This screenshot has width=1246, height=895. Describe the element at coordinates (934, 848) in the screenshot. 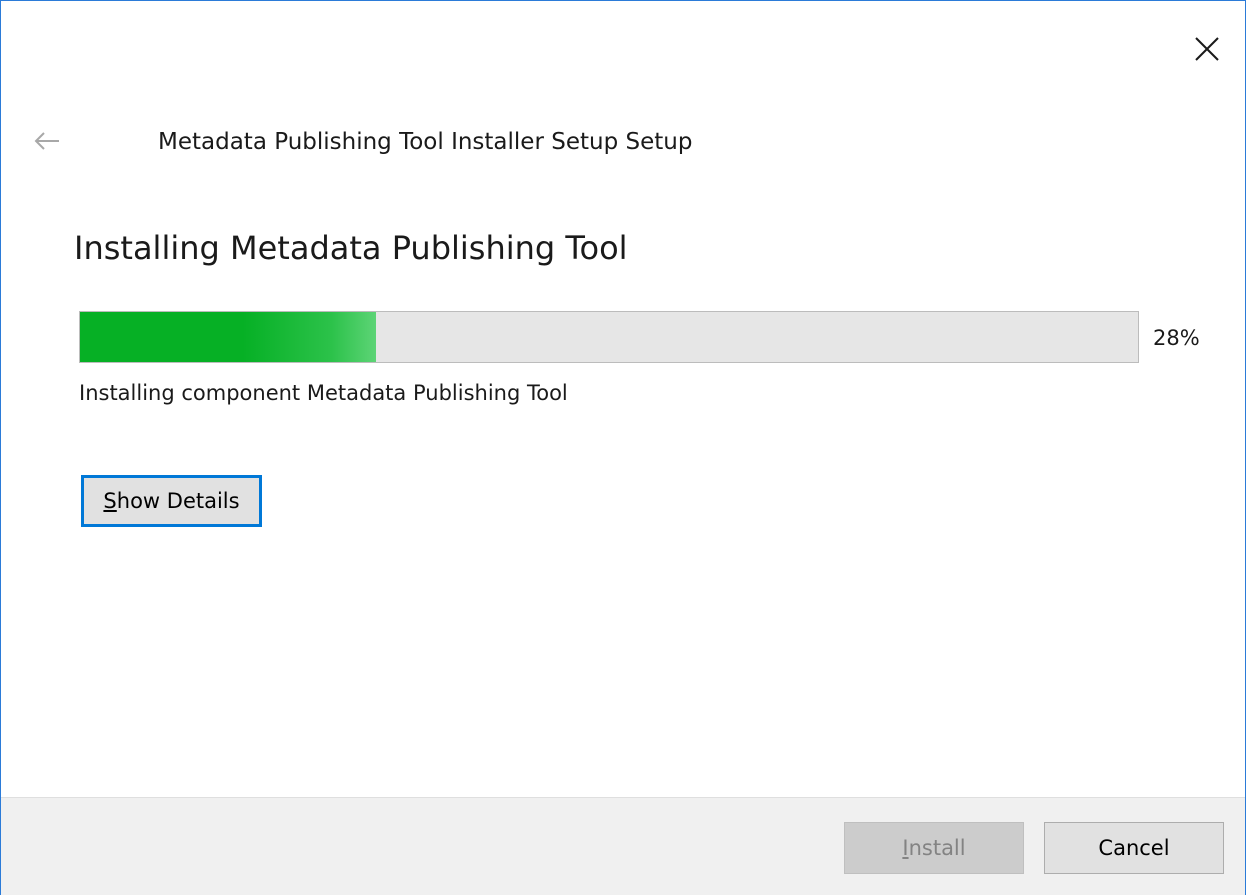

I see `install-button: Install` at that location.